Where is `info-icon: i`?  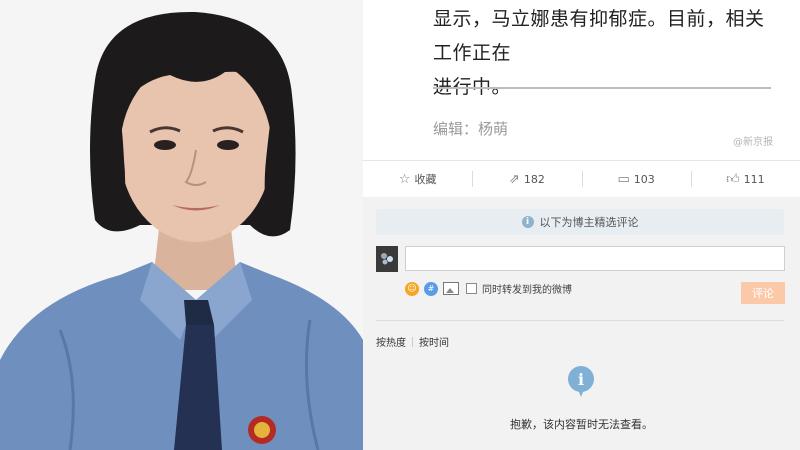
info-icon: i is located at coordinates (527, 222).